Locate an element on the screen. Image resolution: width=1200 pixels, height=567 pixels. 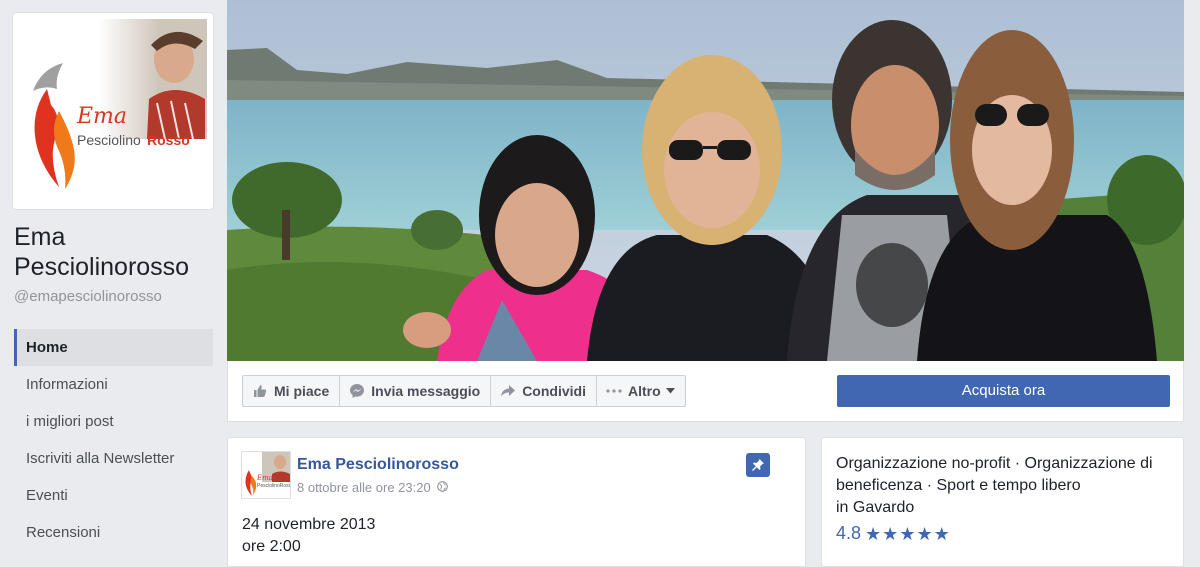
thumbs-up-icon is located at coordinates (260, 391).